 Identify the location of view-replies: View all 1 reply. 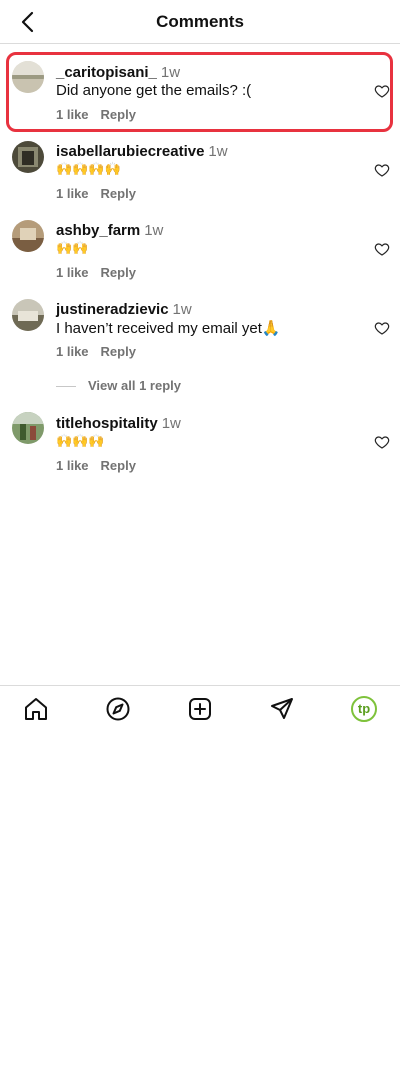
(118, 385).